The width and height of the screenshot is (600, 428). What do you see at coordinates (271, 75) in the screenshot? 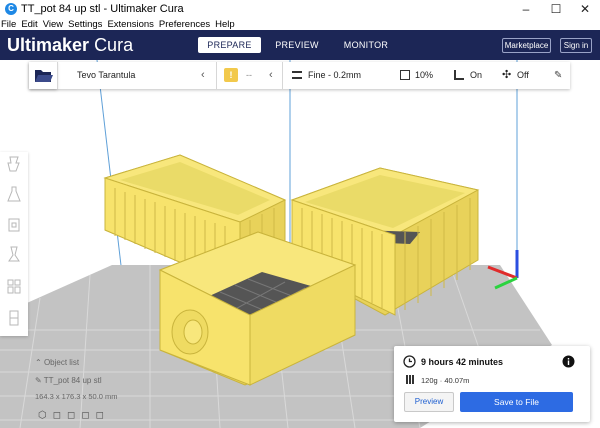
I see `material-chevron-left-icon: ‹` at bounding box center [271, 75].